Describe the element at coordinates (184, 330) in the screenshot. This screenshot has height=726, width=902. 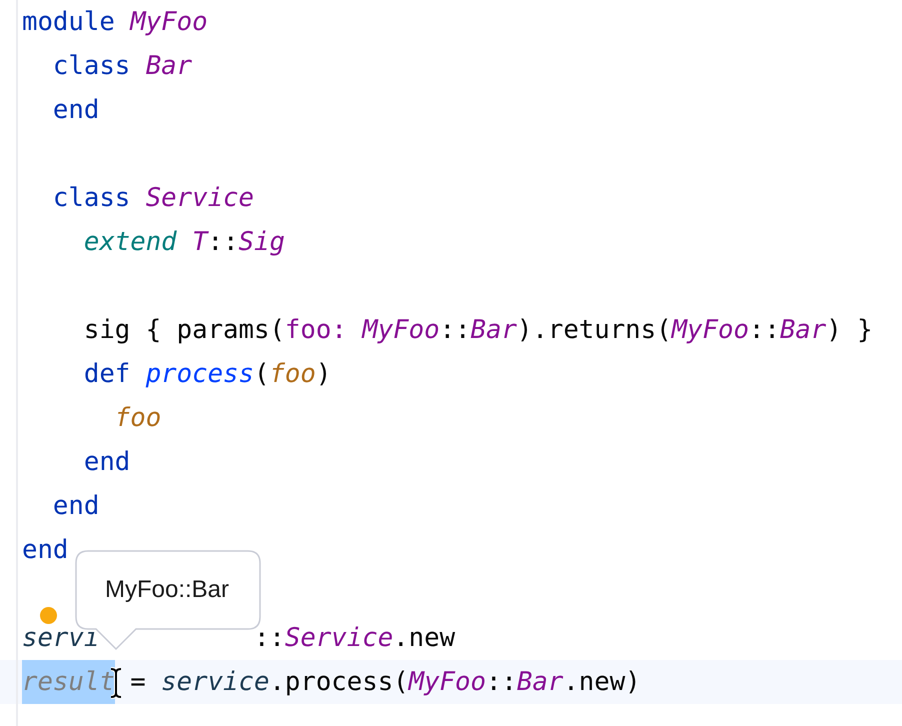
I see `code-token: sig { params(` at that location.